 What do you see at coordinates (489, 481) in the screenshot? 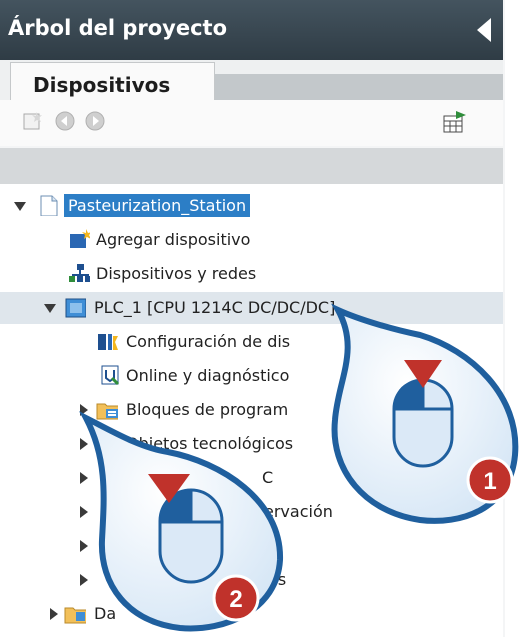
I see `step-number-1: 1` at bounding box center [489, 481].